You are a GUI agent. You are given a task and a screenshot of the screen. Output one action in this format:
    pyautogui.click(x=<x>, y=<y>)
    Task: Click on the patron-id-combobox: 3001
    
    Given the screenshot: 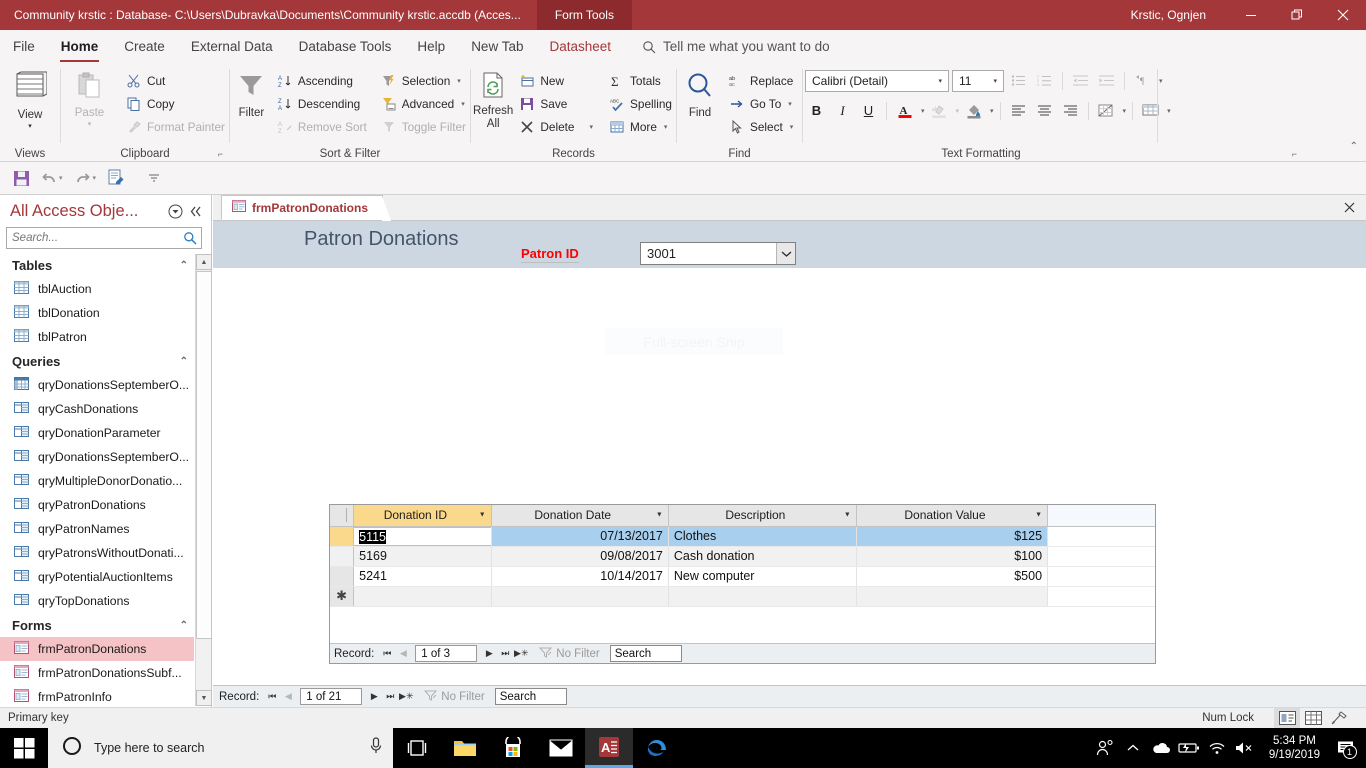 What is the action you would take?
    pyautogui.click(x=718, y=253)
    